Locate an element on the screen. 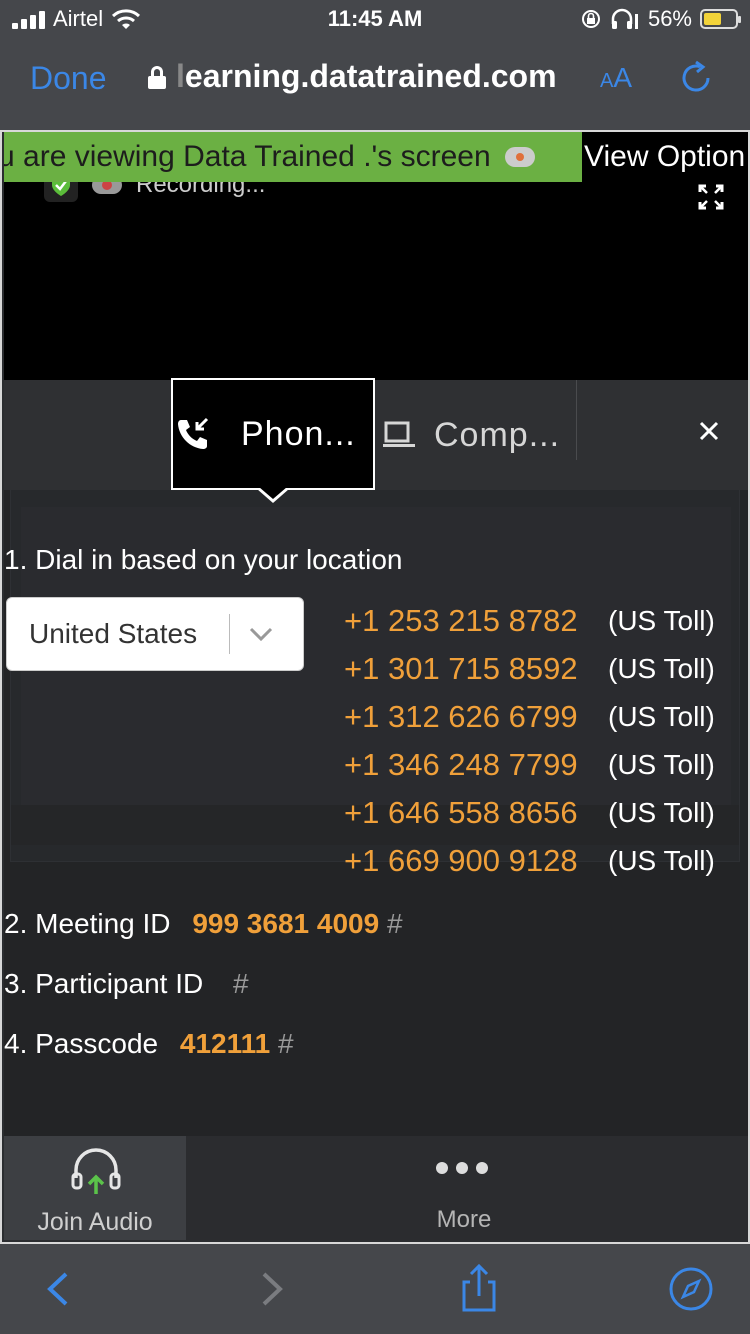 Image resolution: width=750 pixels, height=1334 pixels. more-dots-icon is located at coordinates (462, 1168).